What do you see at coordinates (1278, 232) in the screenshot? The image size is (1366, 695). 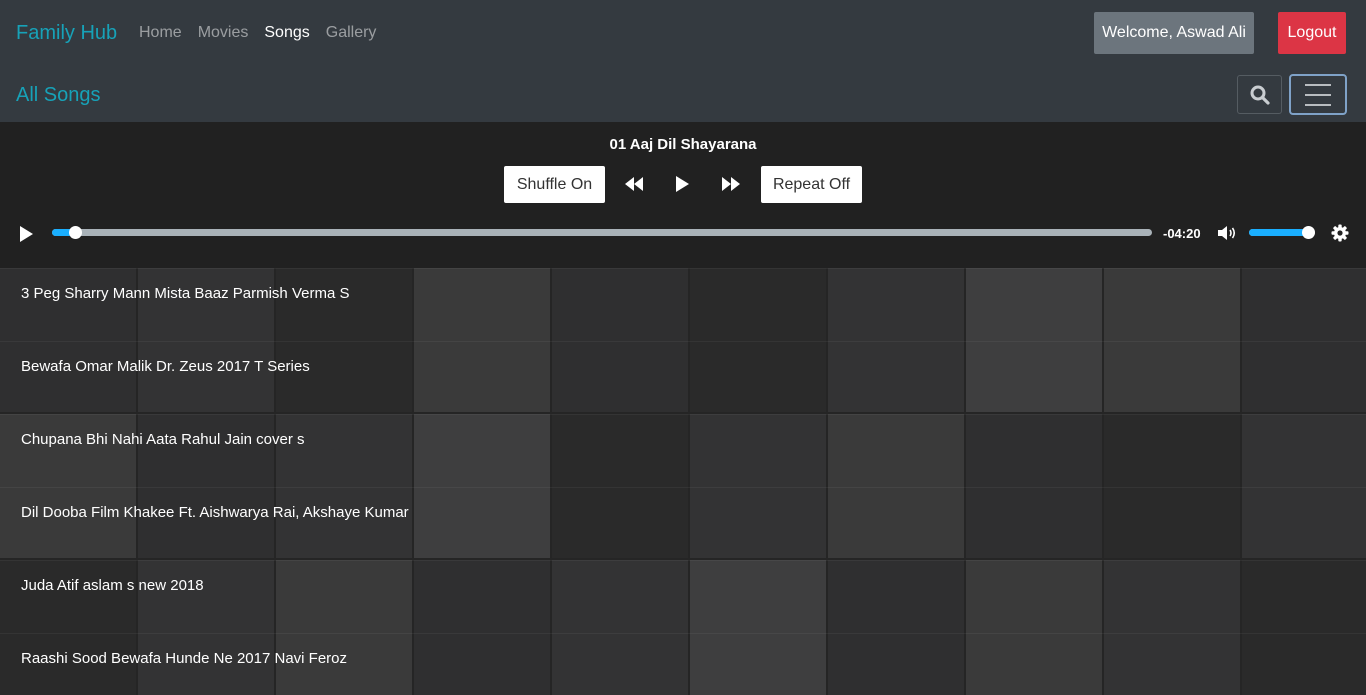 I see `volume-level` at bounding box center [1278, 232].